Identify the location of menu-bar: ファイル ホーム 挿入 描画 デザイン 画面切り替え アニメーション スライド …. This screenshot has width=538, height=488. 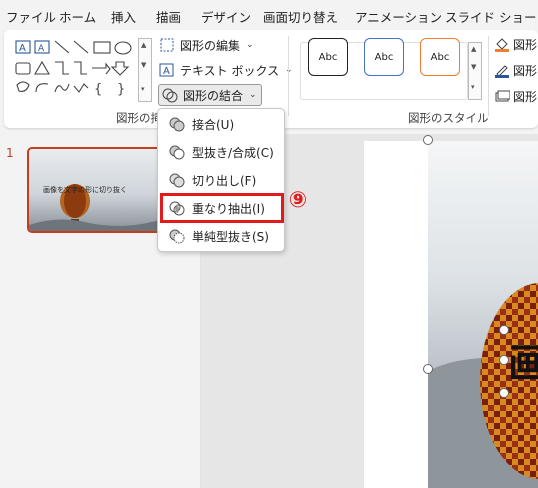
(269, 14).